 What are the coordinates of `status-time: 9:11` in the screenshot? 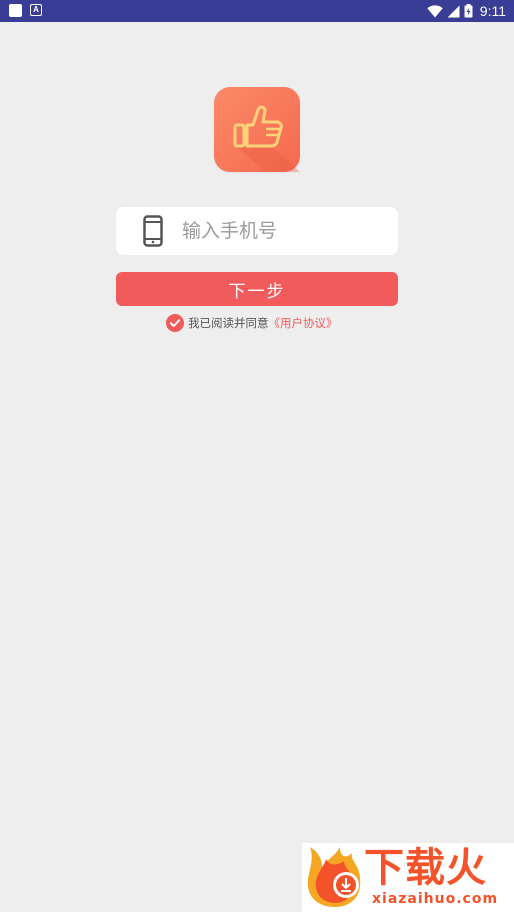 It's located at (492, 11).